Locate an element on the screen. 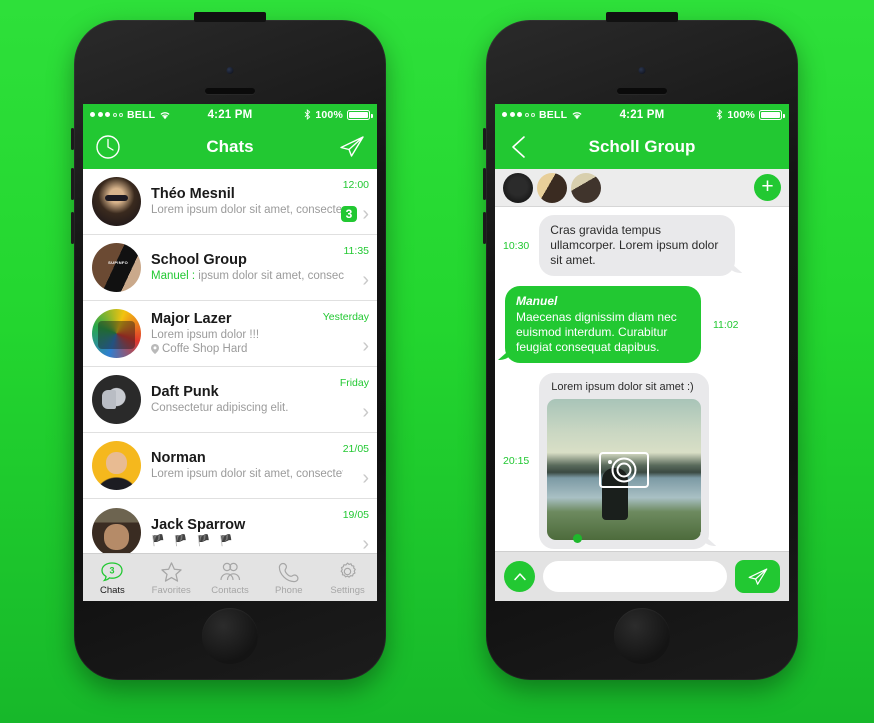 The image size is (874, 723). page-title: Chats is located at coordinates (230, 146).